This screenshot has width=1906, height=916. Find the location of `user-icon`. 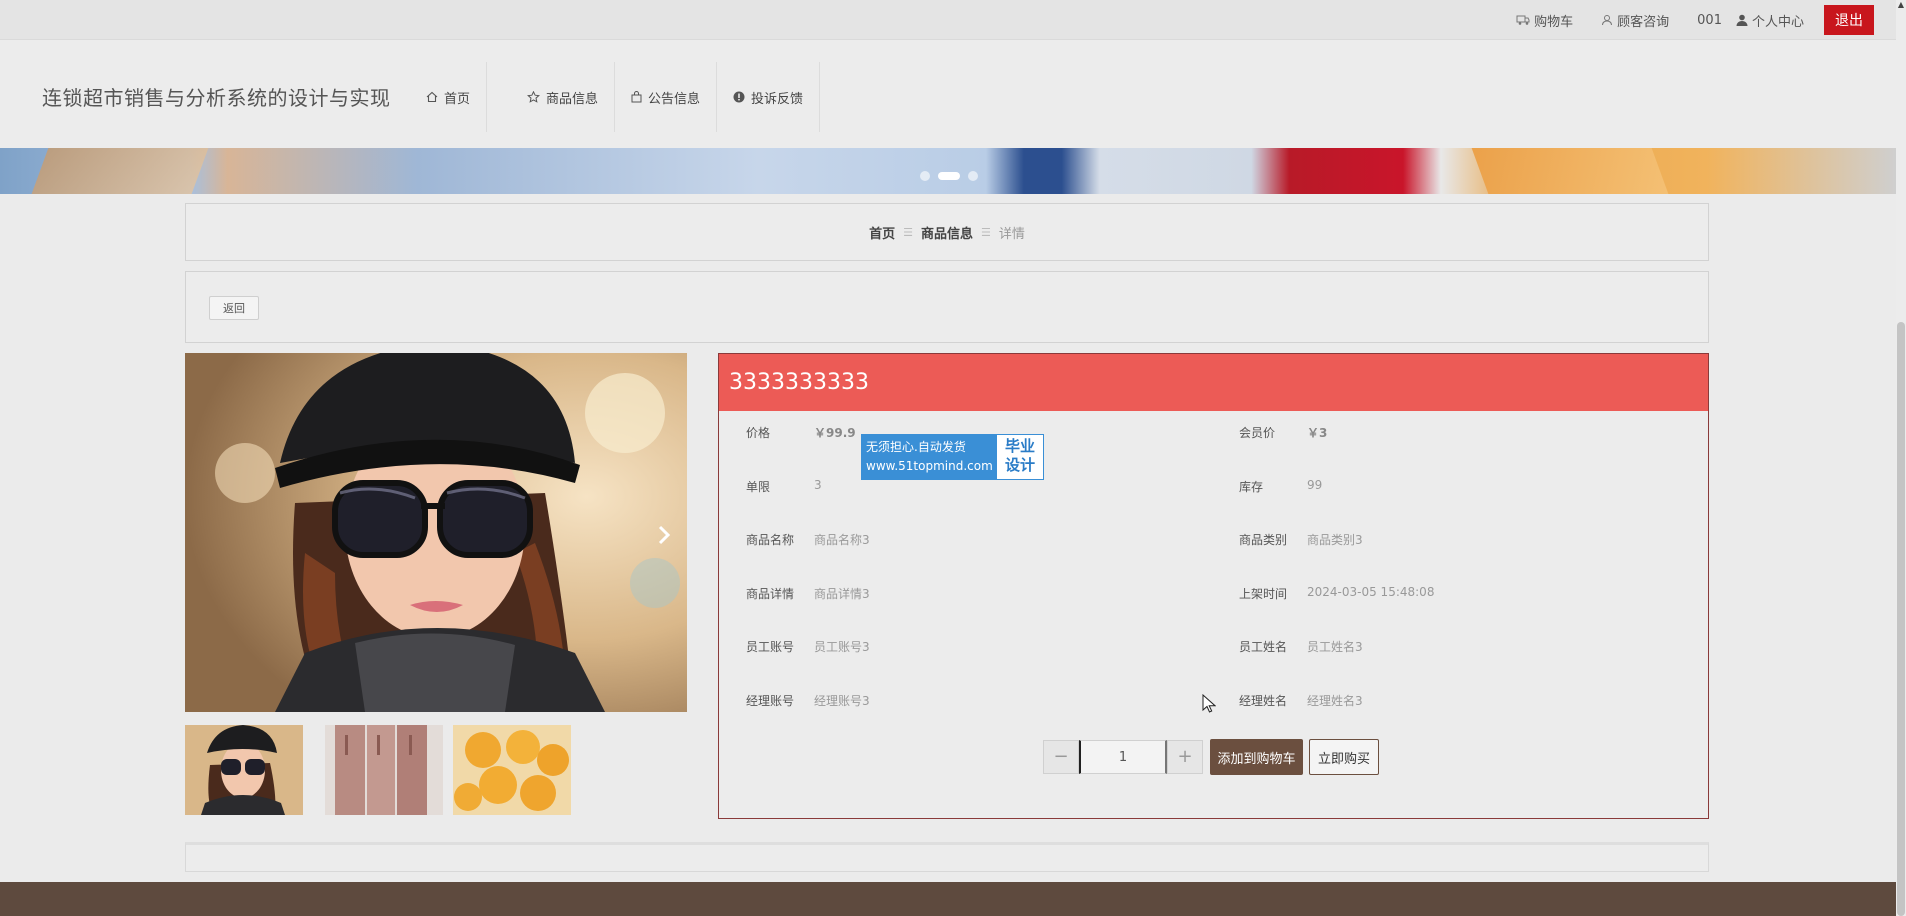

user-icon is located at coordinates (1742, 20).